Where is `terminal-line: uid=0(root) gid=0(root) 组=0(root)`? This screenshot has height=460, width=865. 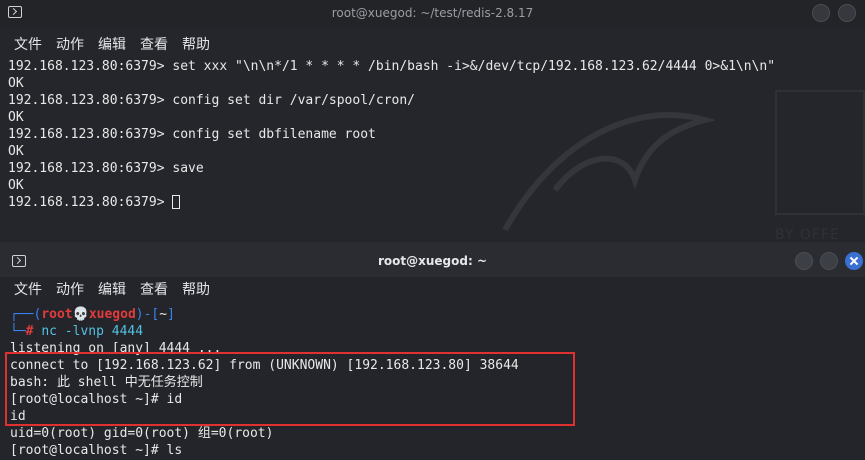 terminal-line: uid=0(root) gid=0(root) 组=0(root) is located at coordinates (142, 433).